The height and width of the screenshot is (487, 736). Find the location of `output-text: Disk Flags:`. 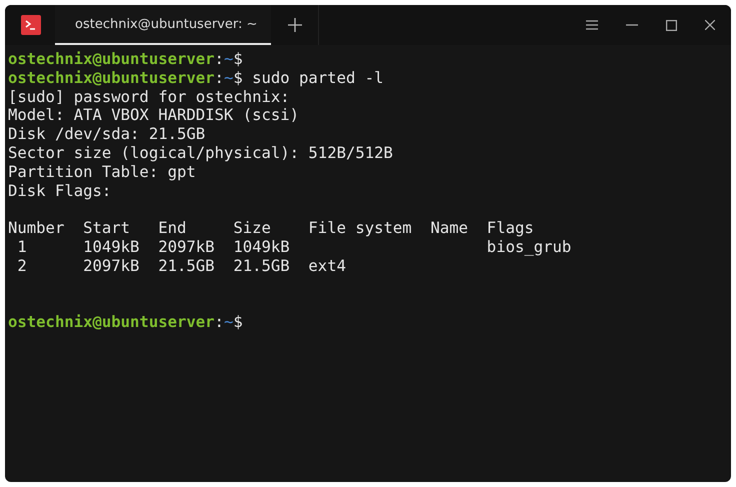

output-text: Disk Flags: is located at coordinates (60, 191).